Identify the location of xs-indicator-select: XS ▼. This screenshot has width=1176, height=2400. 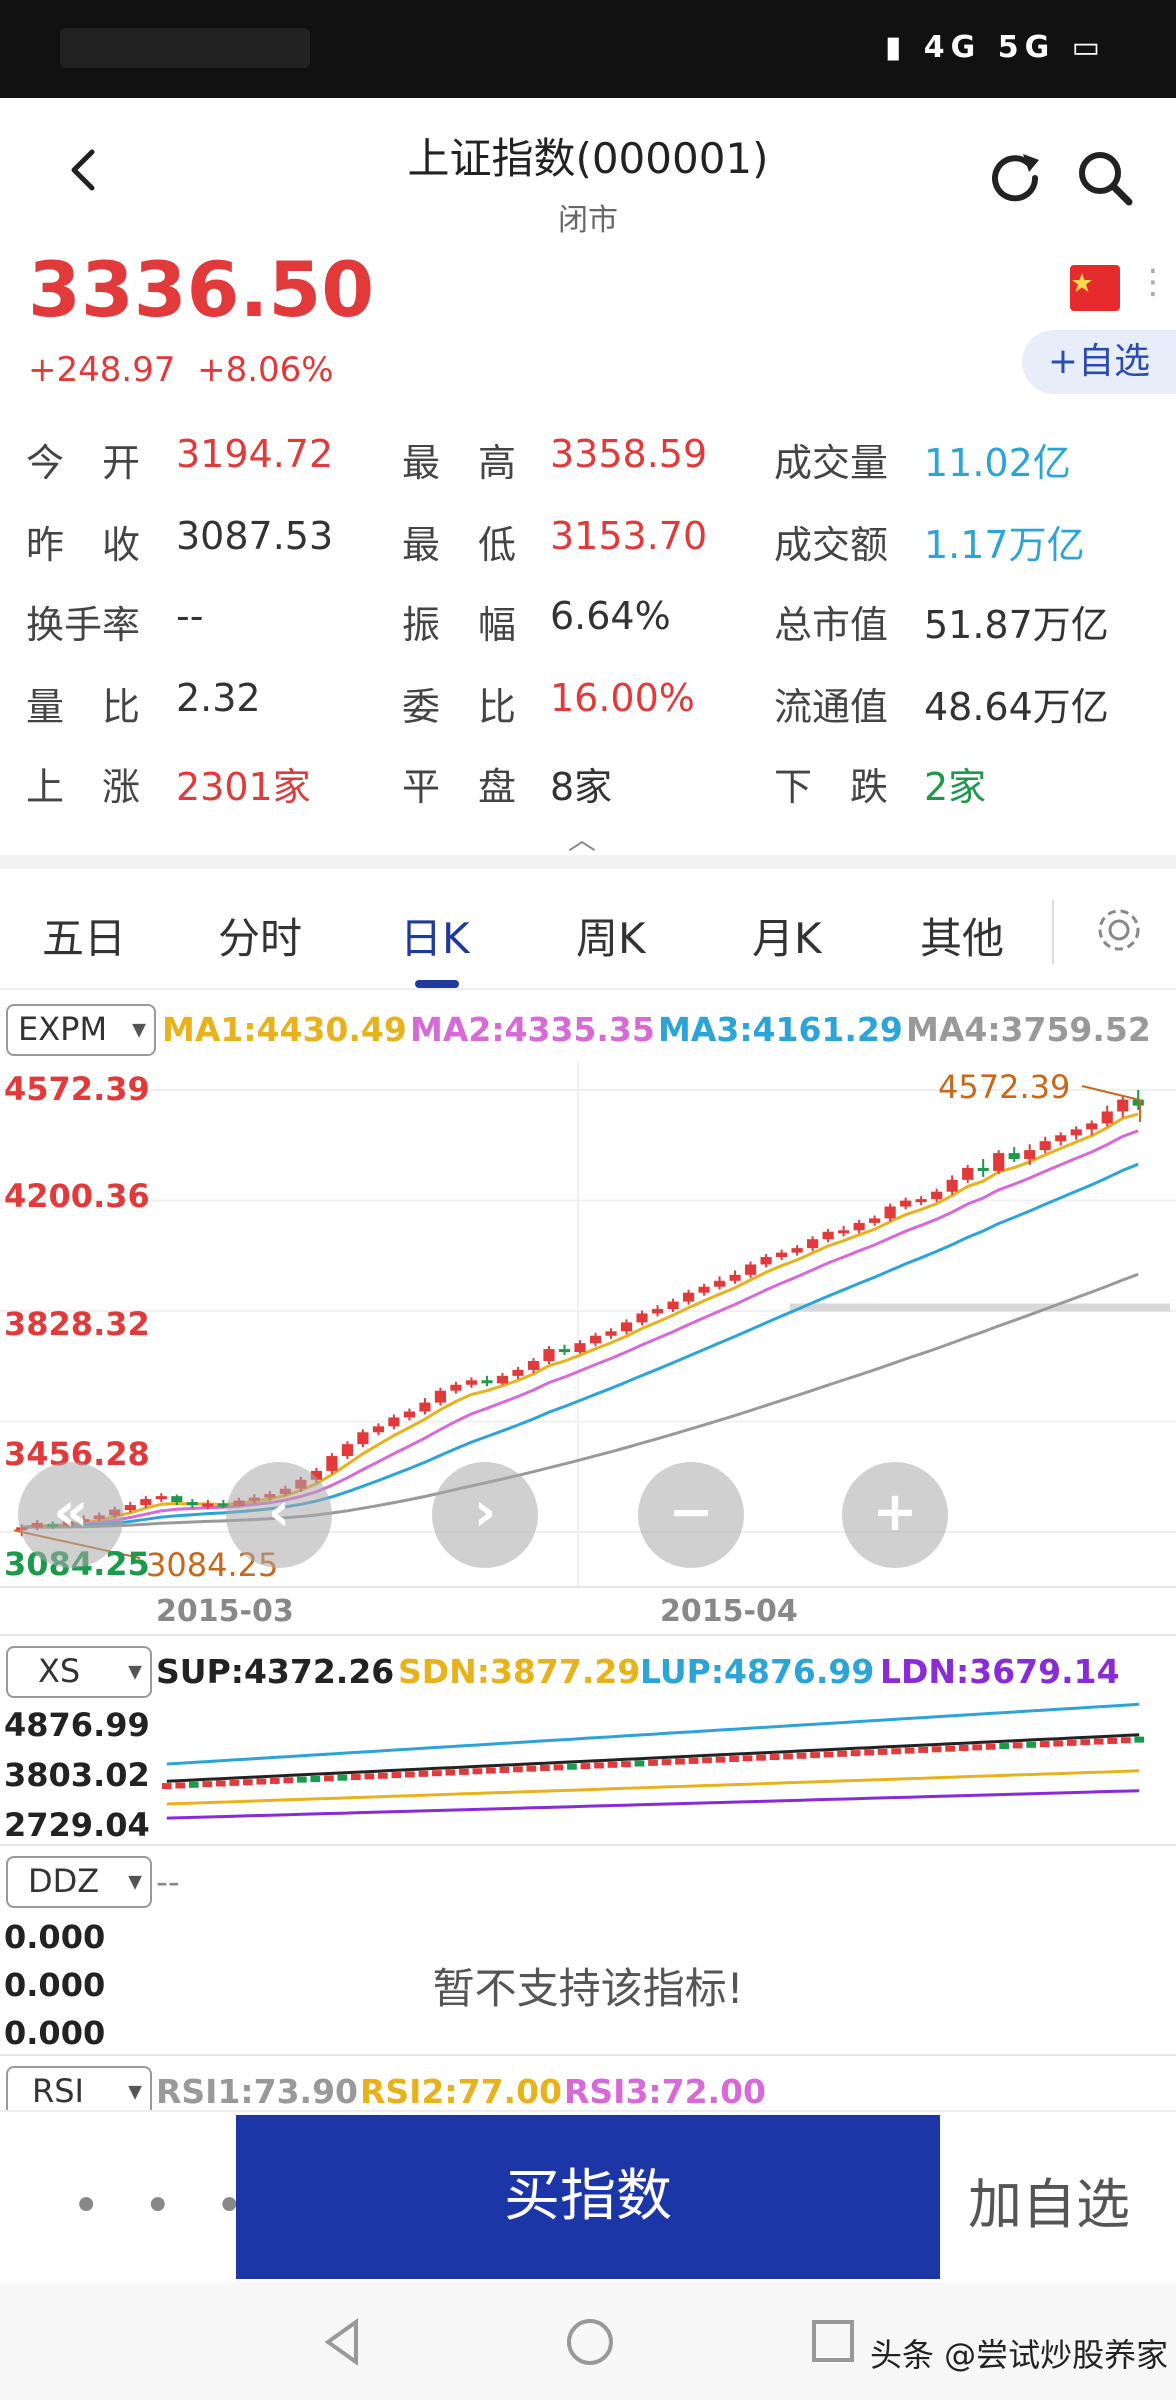
(79, 1672).